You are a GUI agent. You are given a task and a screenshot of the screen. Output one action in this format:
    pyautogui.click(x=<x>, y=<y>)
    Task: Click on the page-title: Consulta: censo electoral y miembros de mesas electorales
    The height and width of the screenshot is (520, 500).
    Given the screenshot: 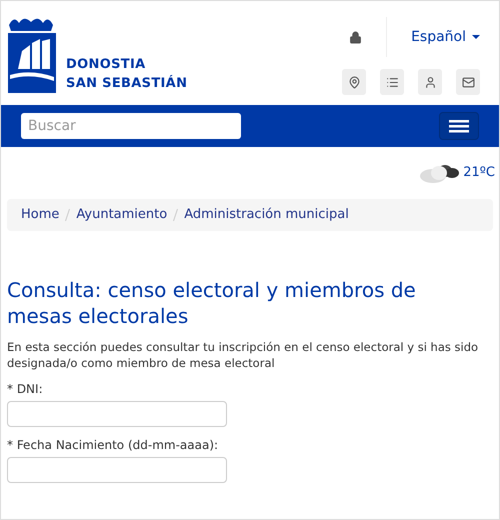 What is the action you would take?
    pyautogui.click(x=212, y=303)
    